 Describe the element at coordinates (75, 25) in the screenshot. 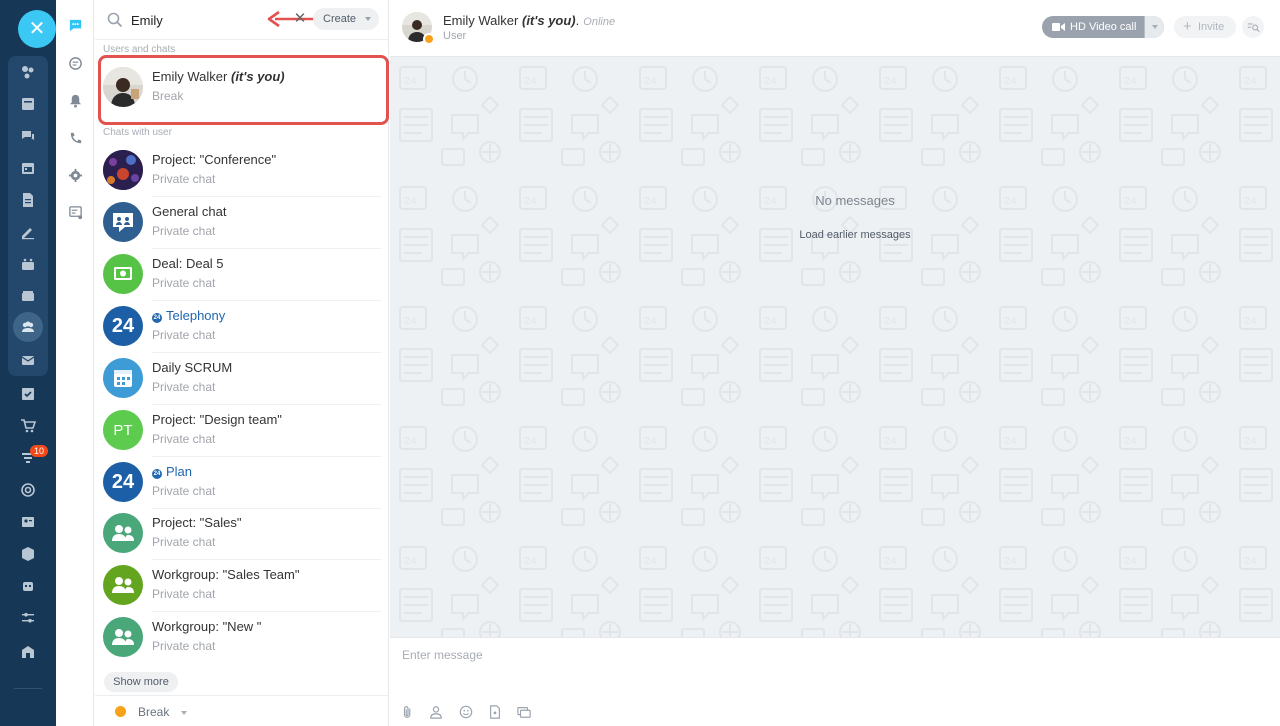

I see `chats-tab-icon` at that location.